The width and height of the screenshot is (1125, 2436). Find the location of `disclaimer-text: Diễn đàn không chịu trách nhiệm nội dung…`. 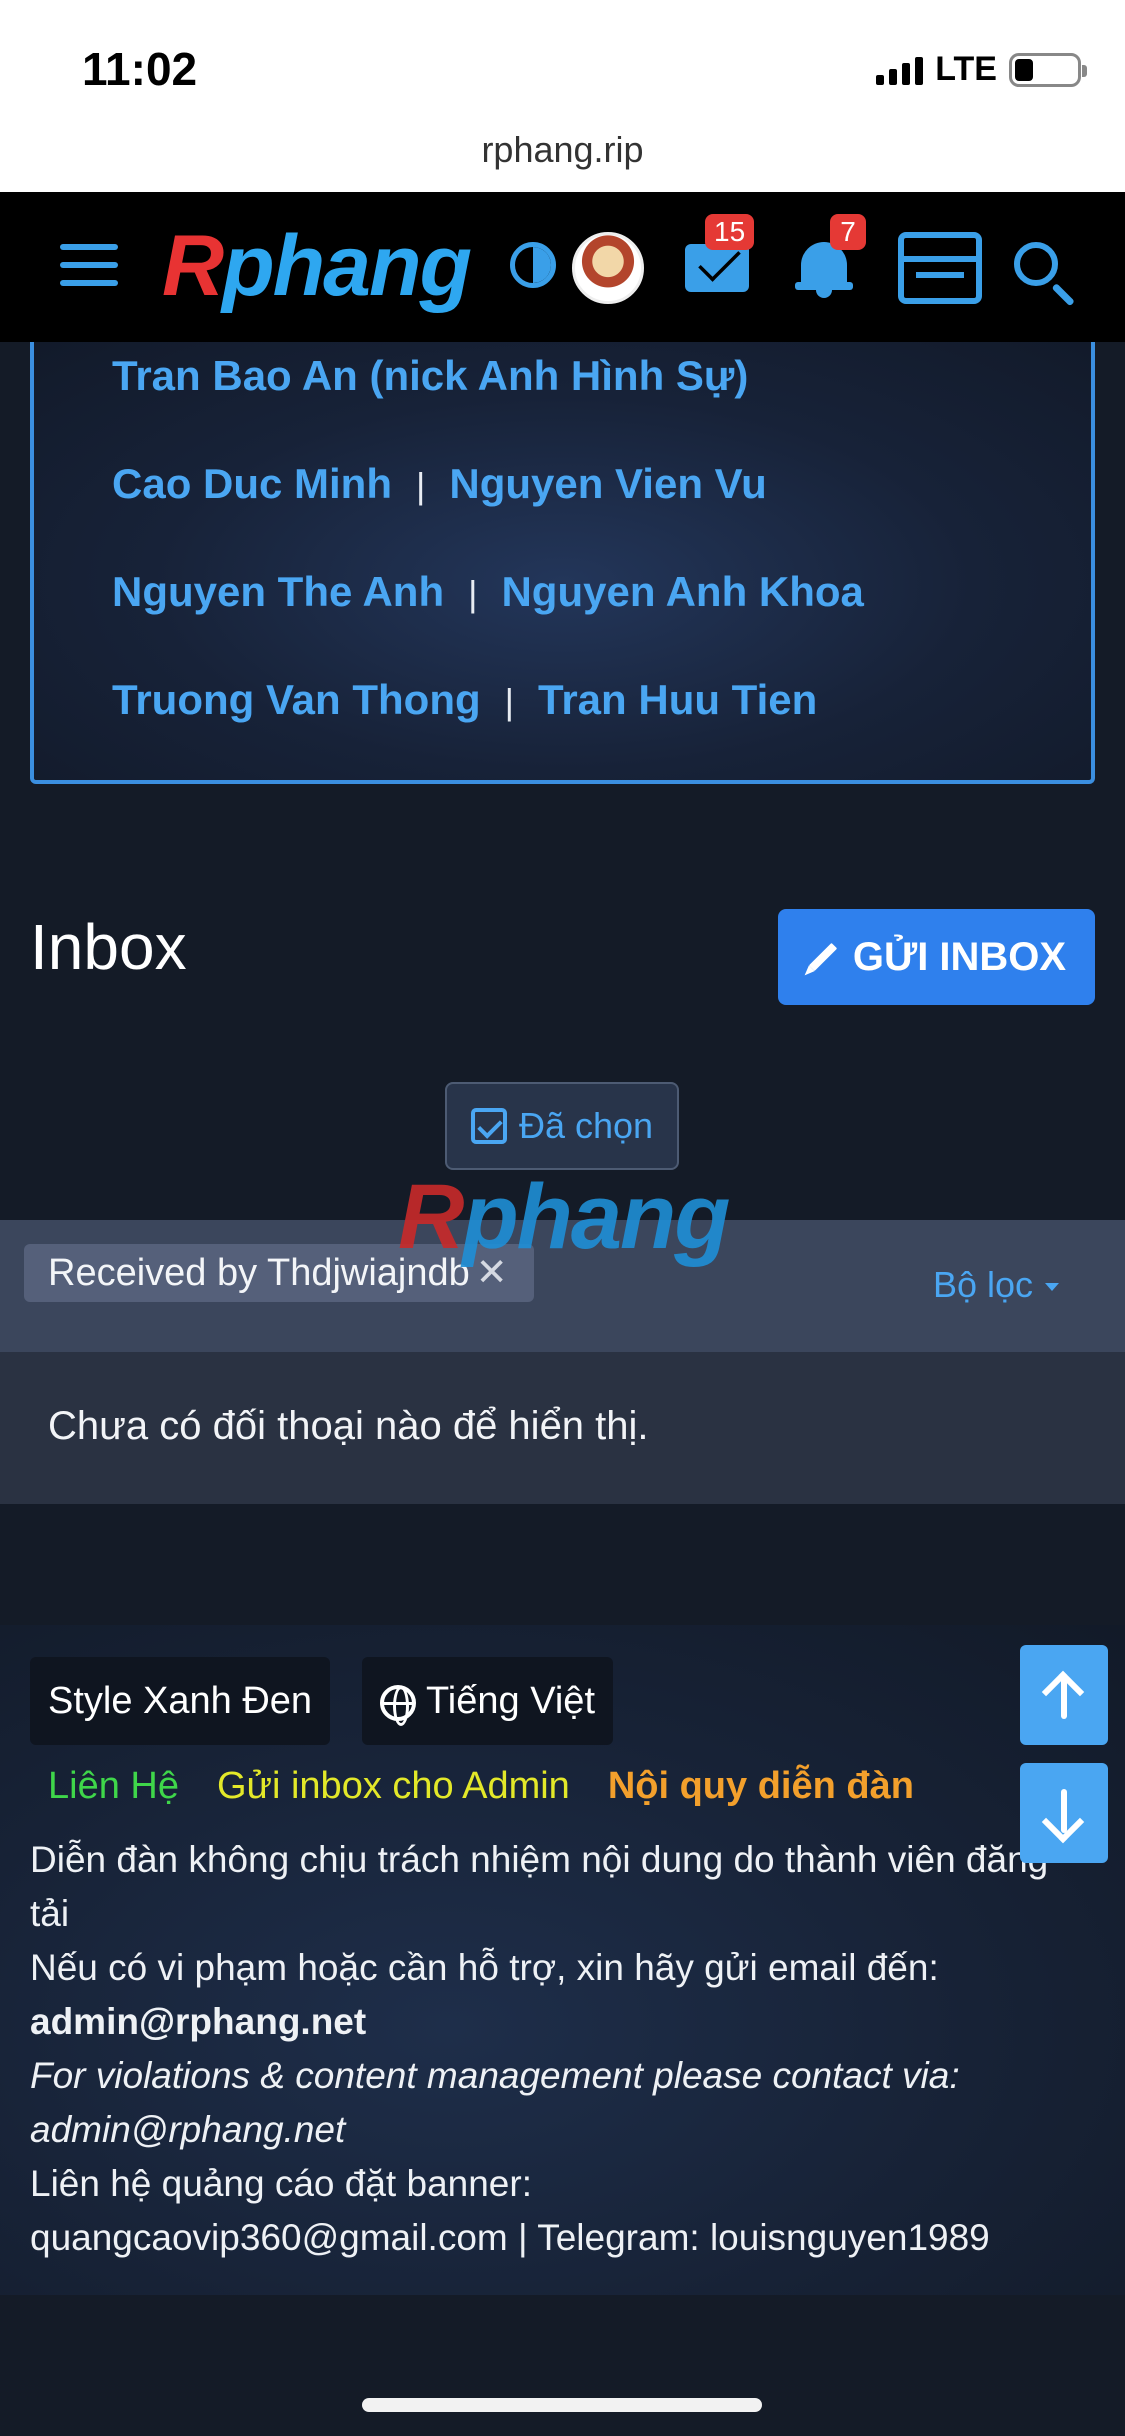

disclaimer-text: Diễn đàn không chịu trách nhiệm nội dung… is located at coordinates (539, 1886).